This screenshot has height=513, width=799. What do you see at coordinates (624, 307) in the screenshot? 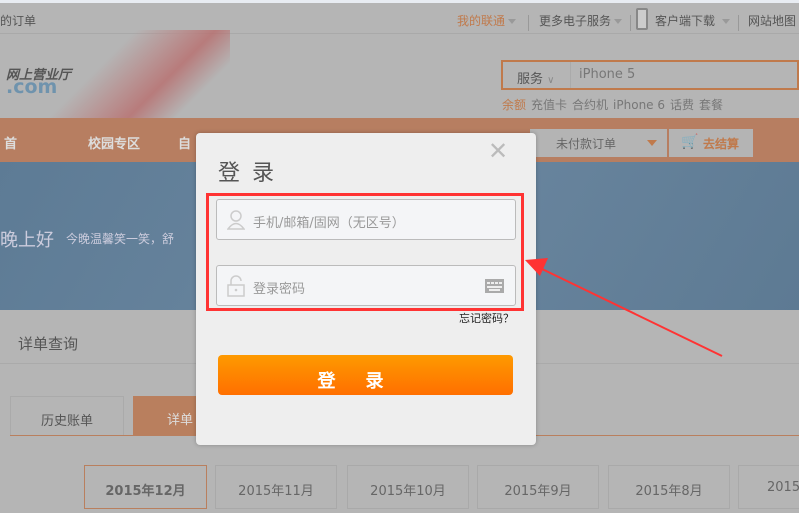
I see `red-arrow-annotation` at bounding box center [624, 307].